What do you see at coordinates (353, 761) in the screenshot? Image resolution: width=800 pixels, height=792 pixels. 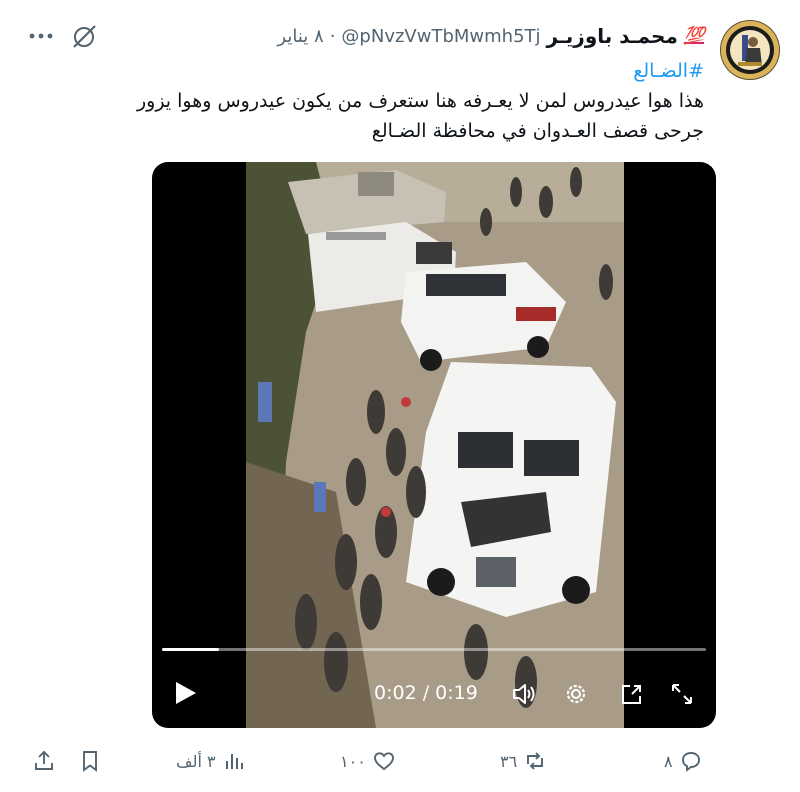 I see `like-count: ١٠٠` at bounding box center [353, 761].